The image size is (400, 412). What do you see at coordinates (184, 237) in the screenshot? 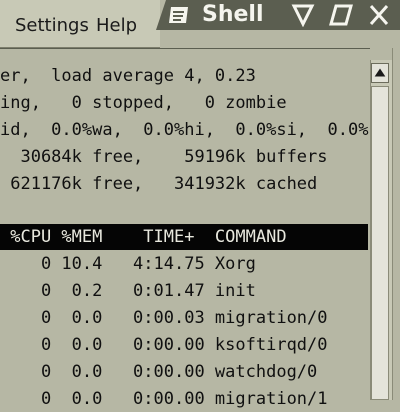
I see `process-table-header: %CPU %MEM TIME+ COMMAND` at bounding box center [184, 237].